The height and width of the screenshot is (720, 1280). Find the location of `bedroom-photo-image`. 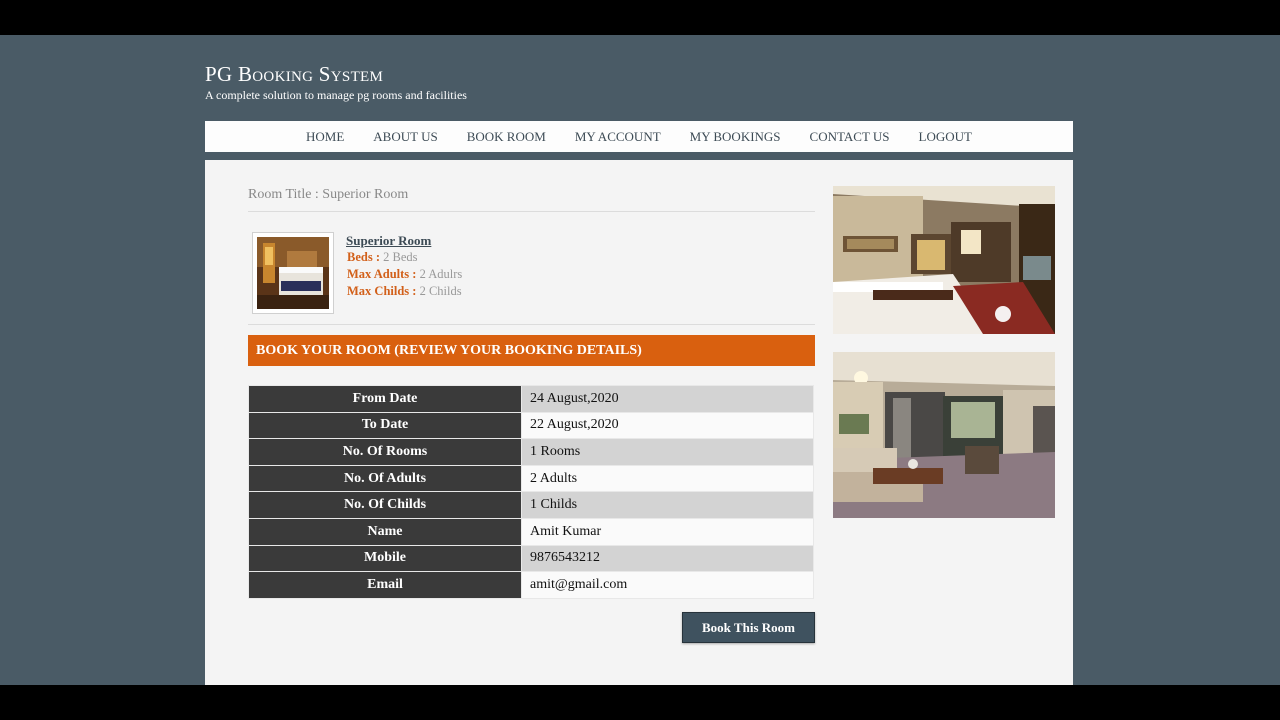

bedroom-photo-image is located at coordinates (944, 260).